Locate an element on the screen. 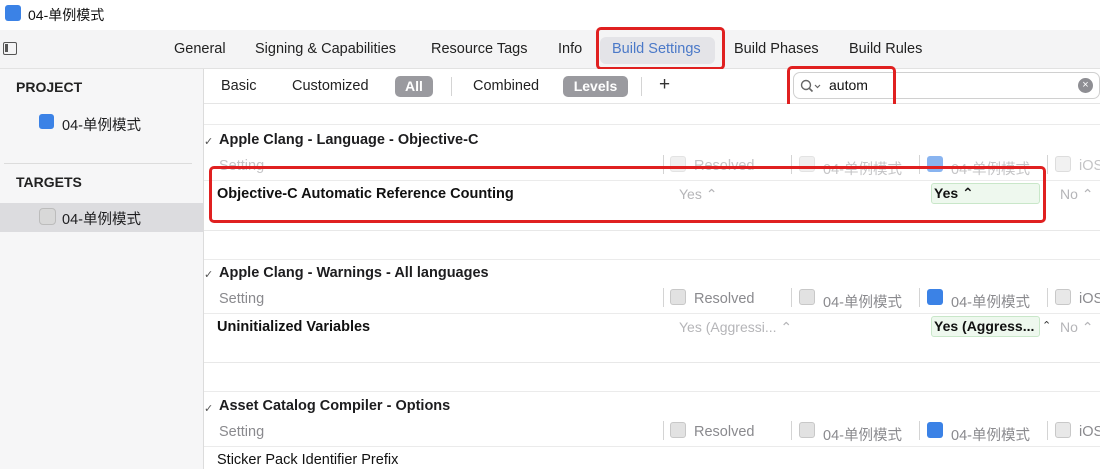 The image size is (1100, 469). tab-info: Info is located at coordinates (570, 49).